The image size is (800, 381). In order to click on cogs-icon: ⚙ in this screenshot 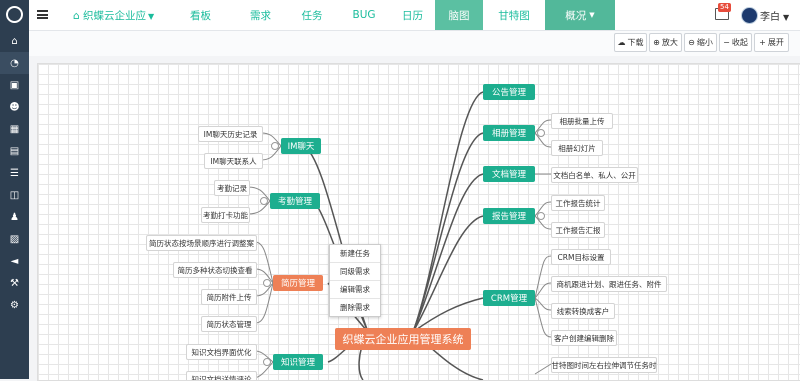, I will do `click(14, 305)`.